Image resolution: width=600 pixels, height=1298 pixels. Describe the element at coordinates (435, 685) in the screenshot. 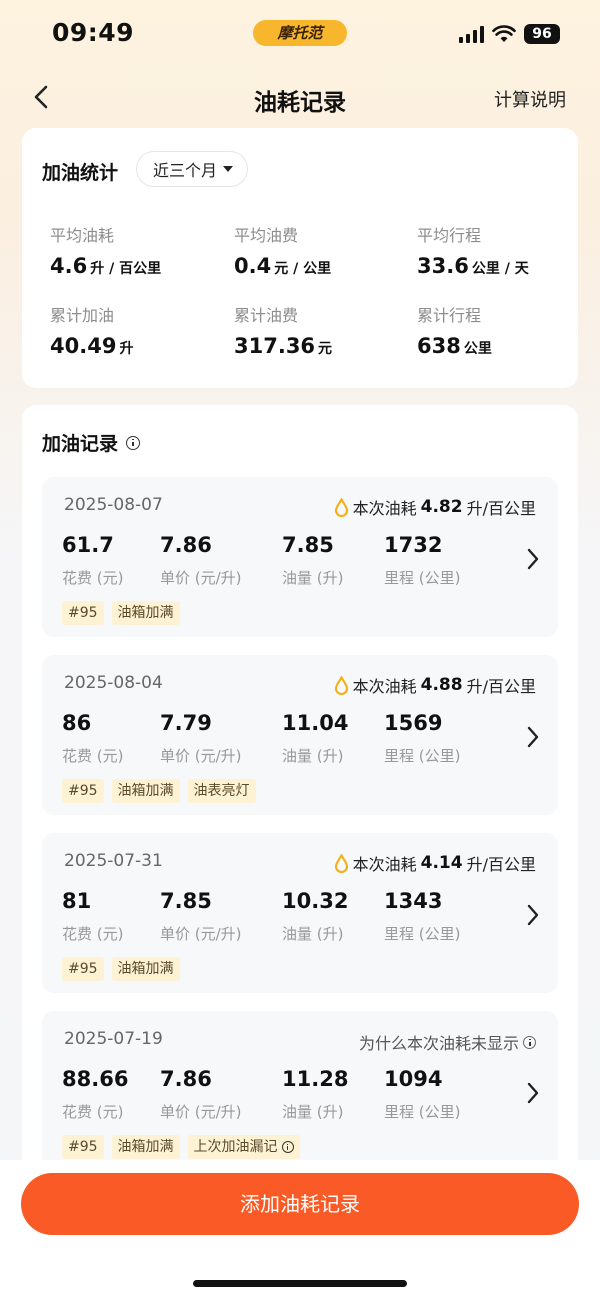

I see `record-consumption: 本次油耗 4.88 升/百公里` at that location.